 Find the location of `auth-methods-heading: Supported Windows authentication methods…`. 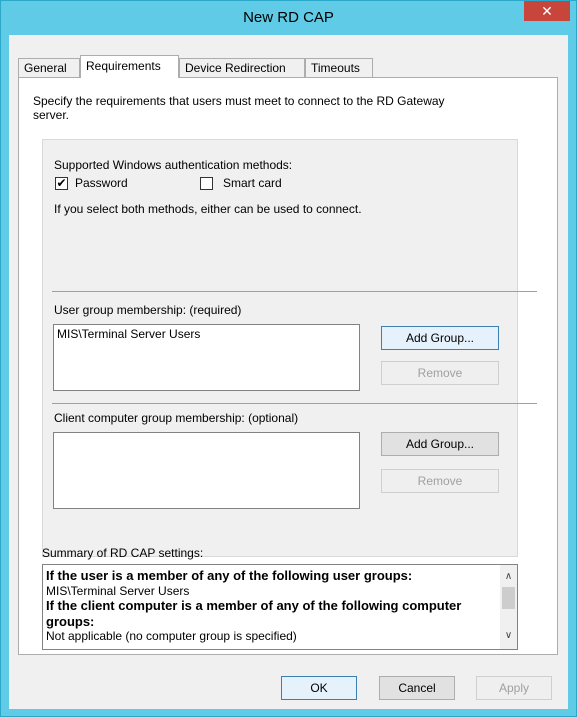

auth-methods-heading: Supported Windows authentication methods… is located at coordinates (173, 165).